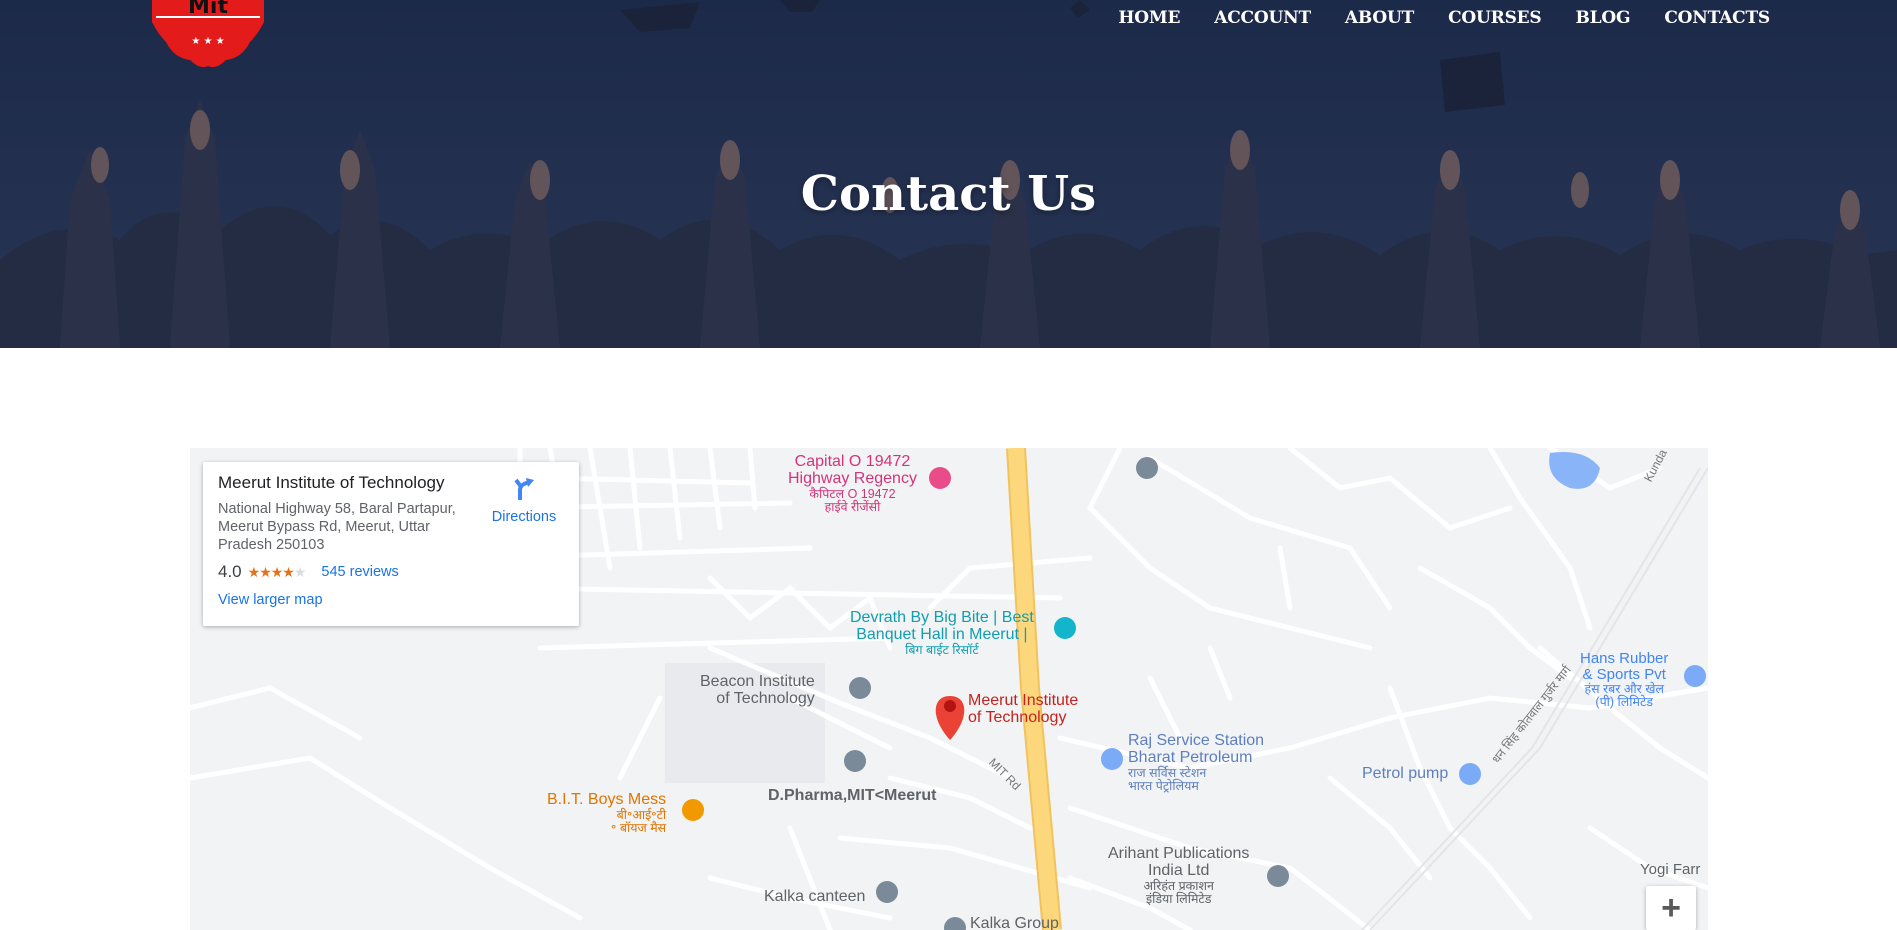 This screenshot has height=930, width=1897. I want to click on rating-stars-icon: ★★★★★, so click(277, 571).